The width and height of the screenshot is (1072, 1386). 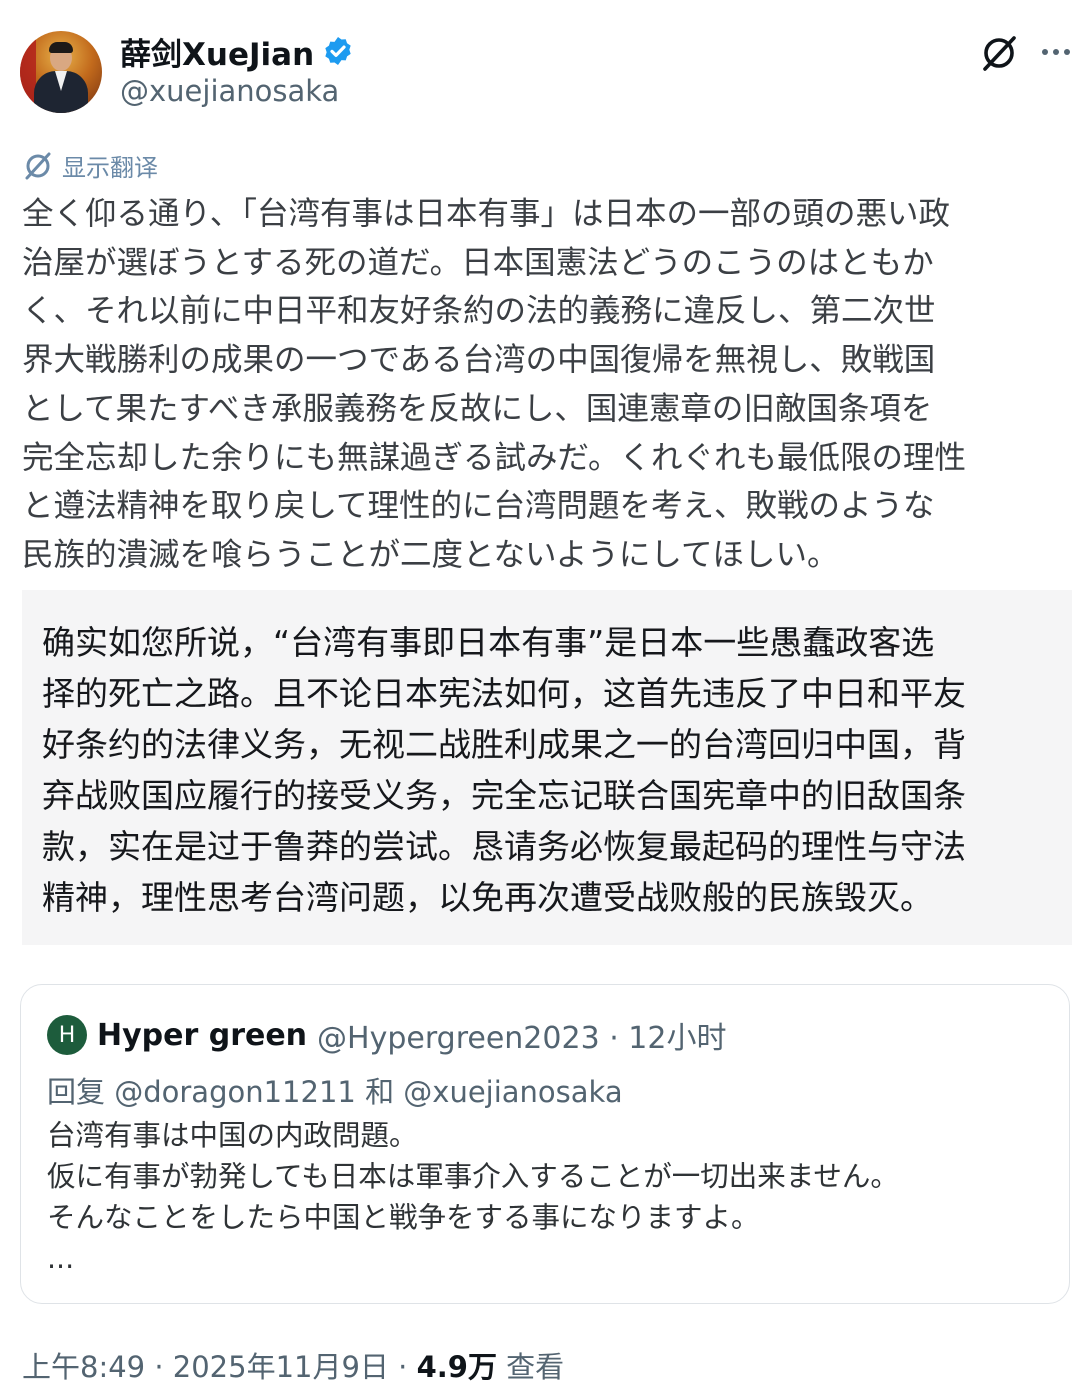 I want to click on author-name-row: 薛剑XueJian, so click(x=237, y=51).